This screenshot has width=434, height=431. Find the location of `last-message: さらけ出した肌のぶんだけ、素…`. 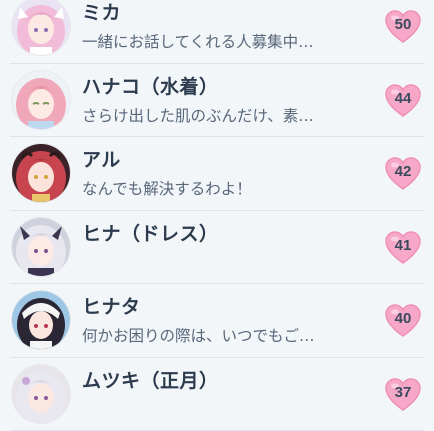

last-message: さらけ出した肌のぶんだけ、素… is located at coordinates (217, 115).